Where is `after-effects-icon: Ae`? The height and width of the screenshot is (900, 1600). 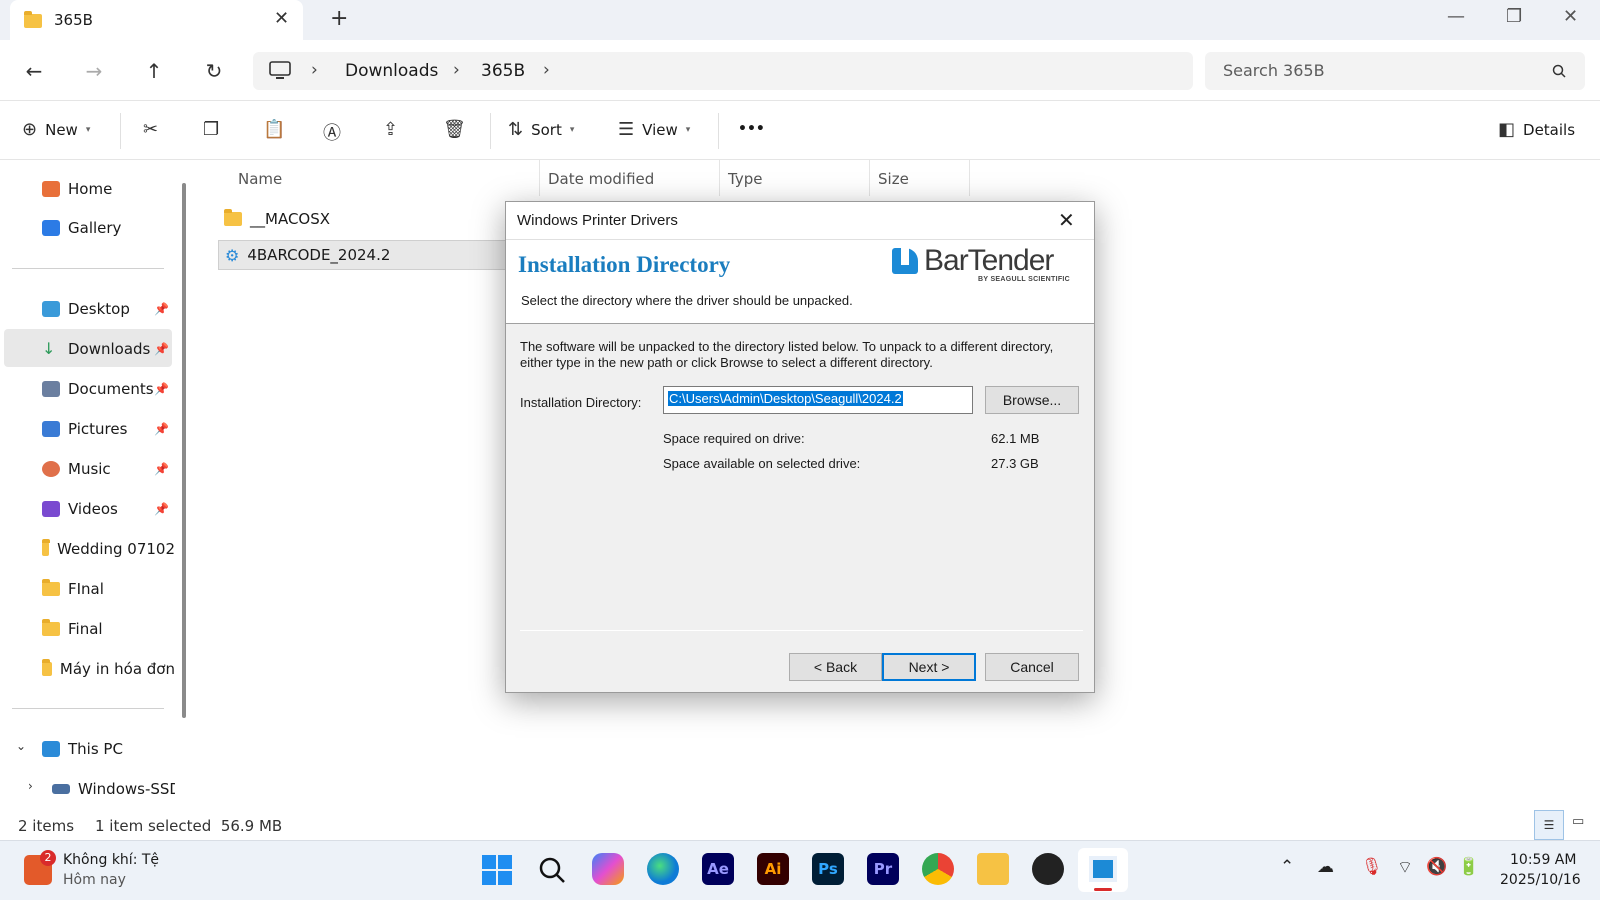 after-effects-icon: Ae is located at coordinates (718, 869).